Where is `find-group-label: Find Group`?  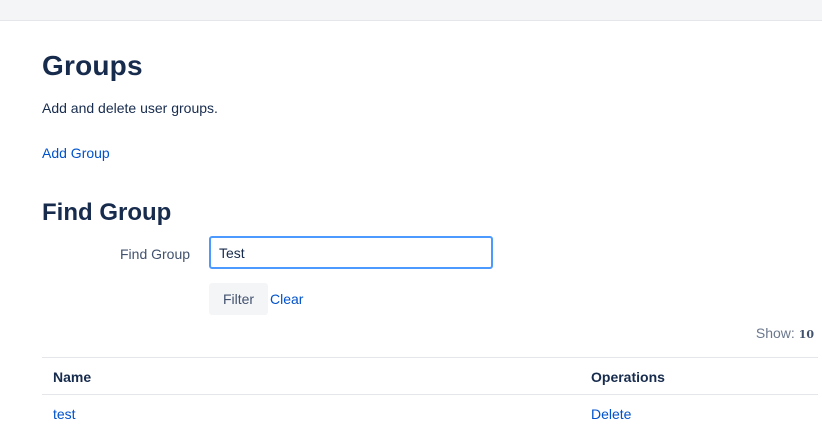 find-group-label: Find Group is located at coordinates (155, 254).